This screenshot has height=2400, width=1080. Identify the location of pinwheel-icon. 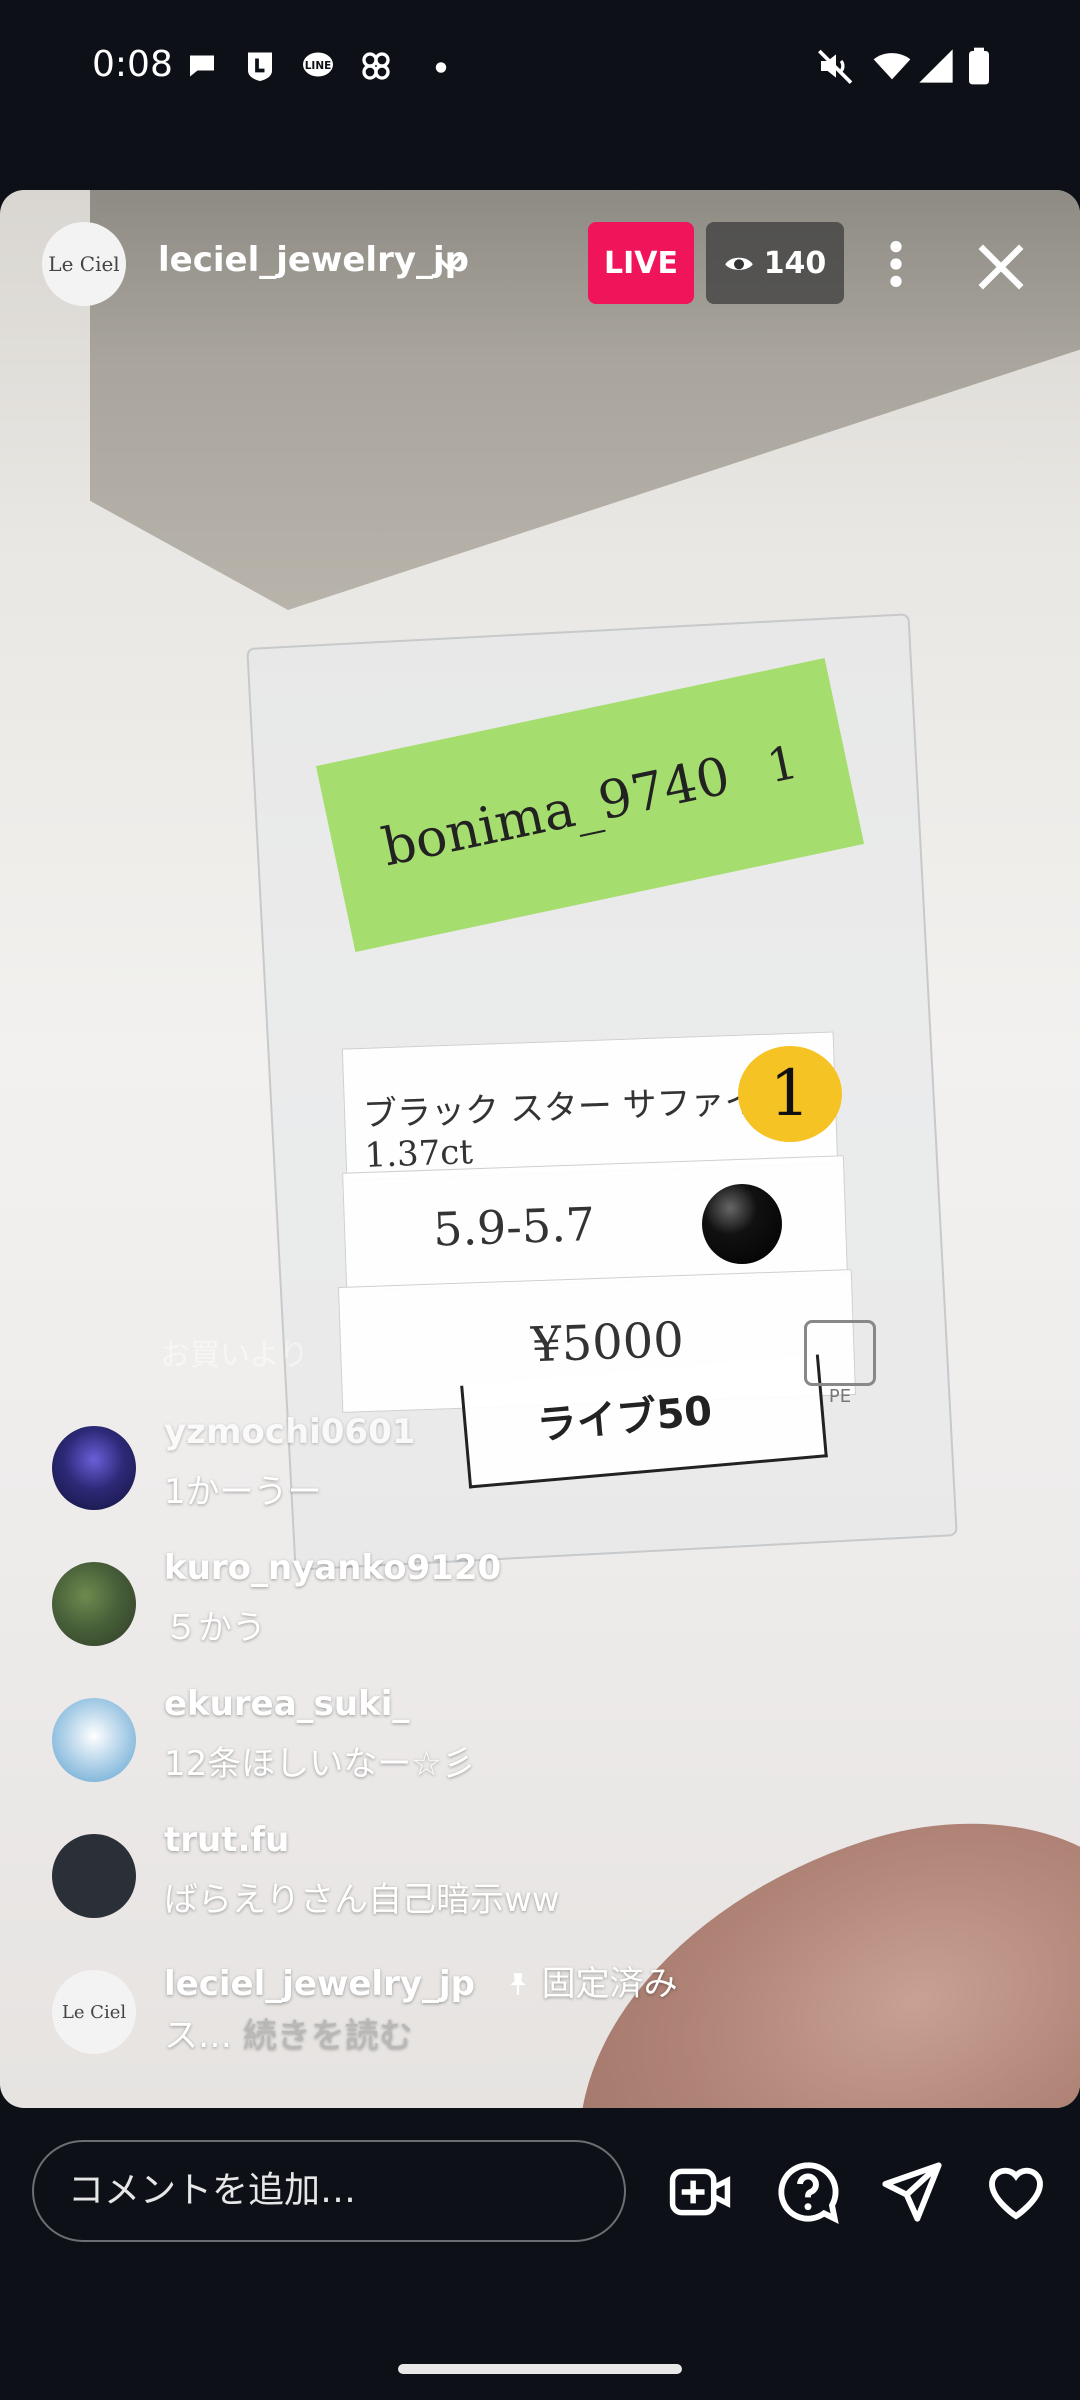
(376, 66).